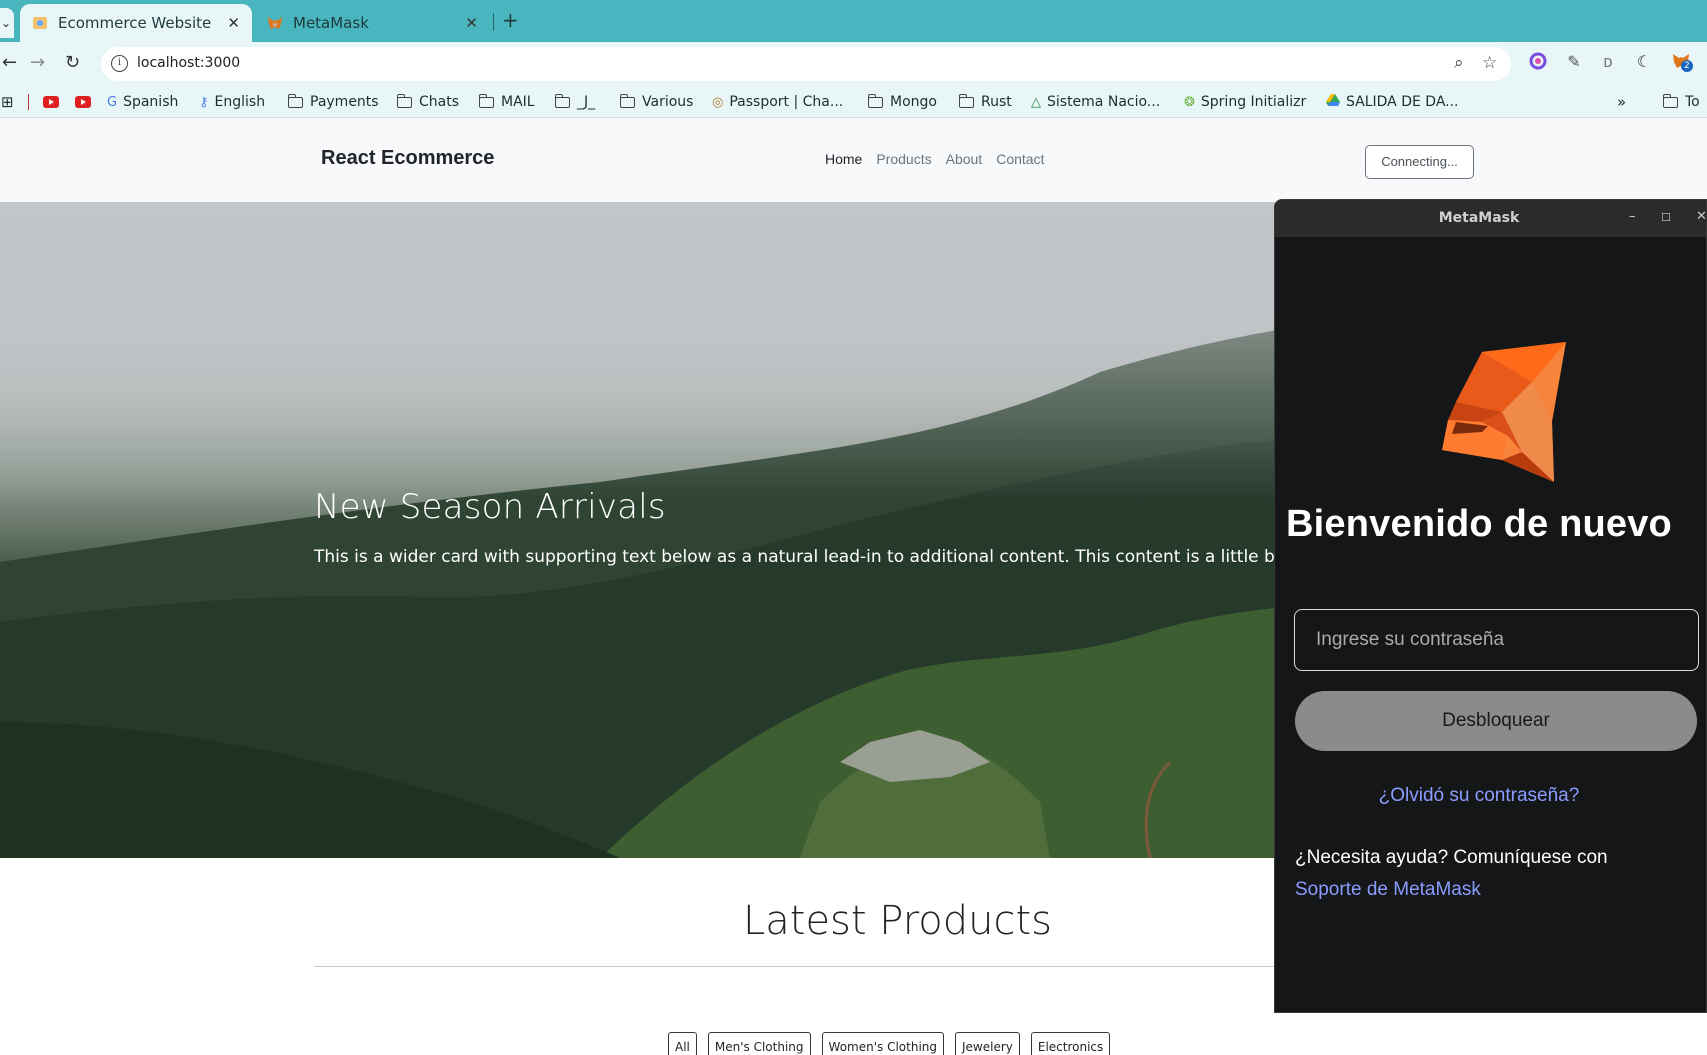 The width and height of the screenshot is (1707, 1055). What do you see at coordinates (1687, 66) in the screenshot?
I see `extension-badge: 2` at bounding box center [1687, 66].